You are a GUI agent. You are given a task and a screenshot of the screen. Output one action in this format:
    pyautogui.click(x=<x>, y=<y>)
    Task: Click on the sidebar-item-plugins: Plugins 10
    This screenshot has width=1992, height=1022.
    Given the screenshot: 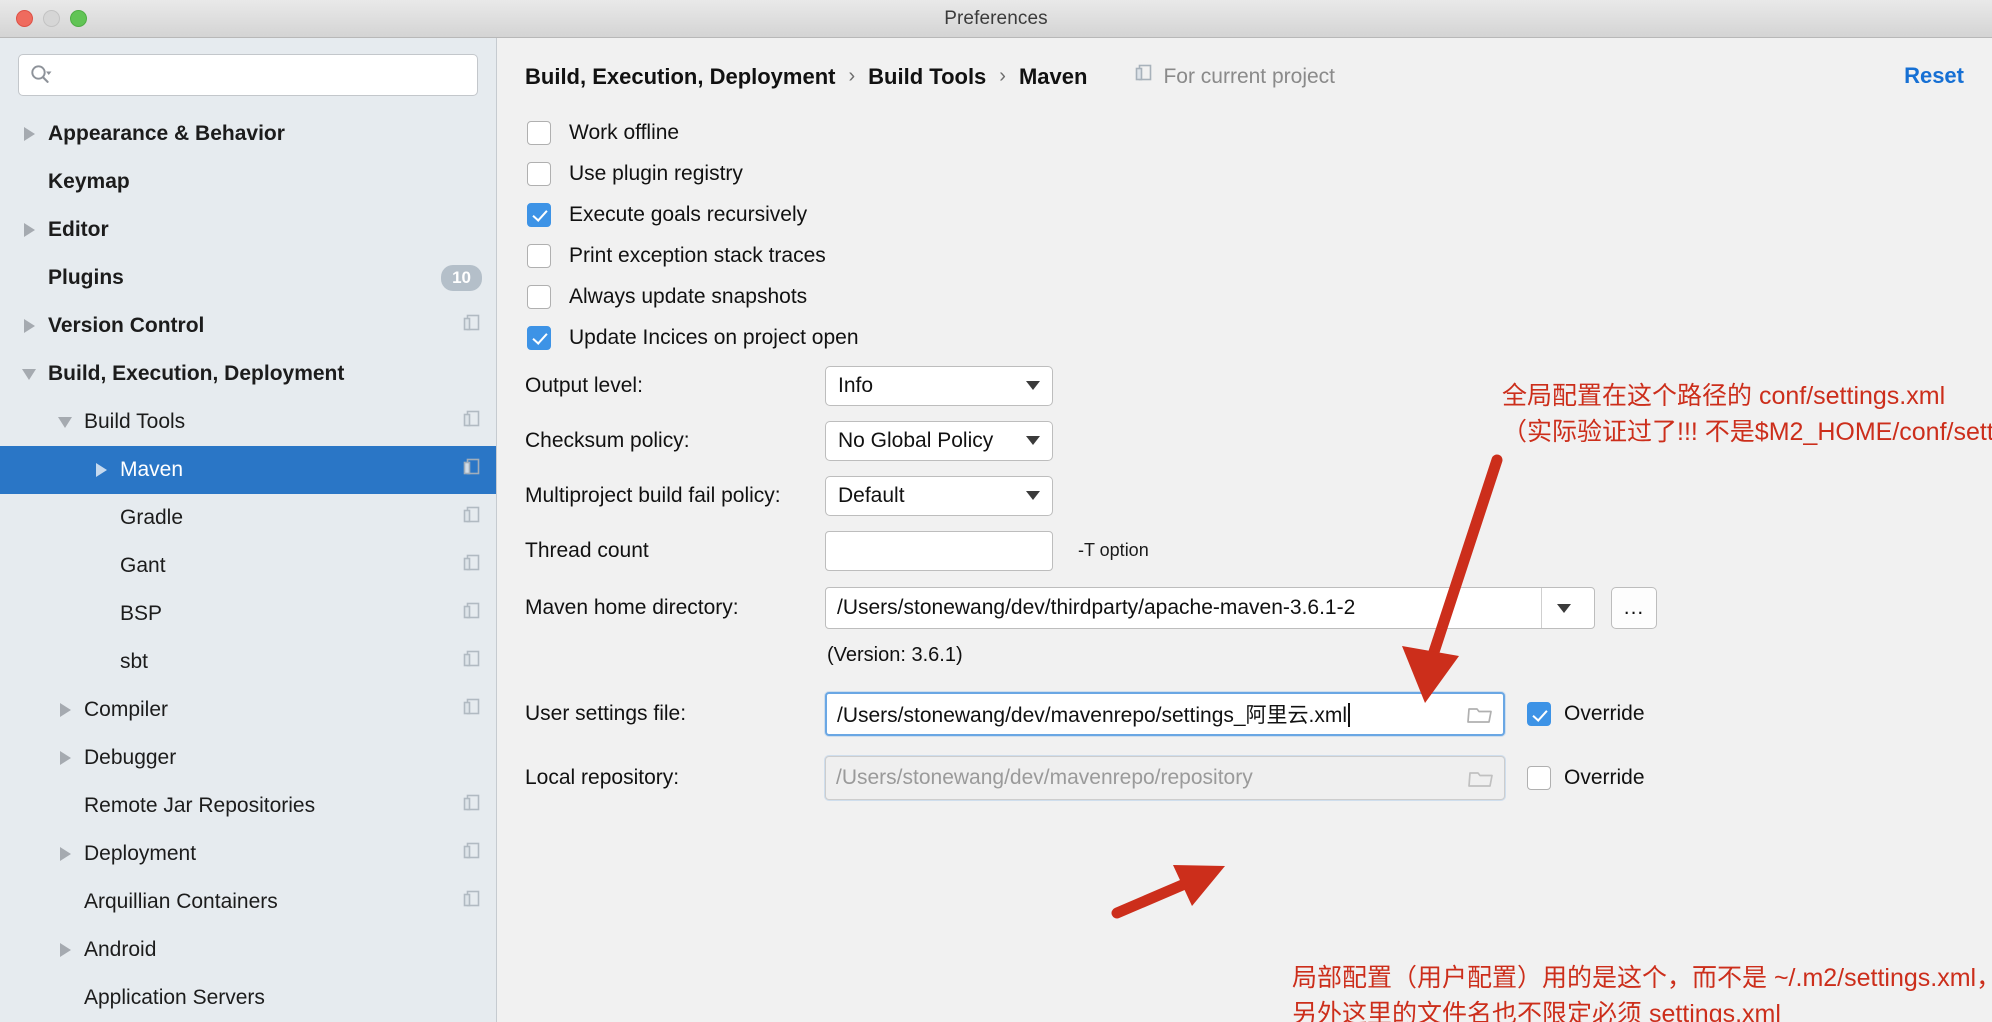 What is the action you would take?
    pyautogui.click(x=248, y=278)
    